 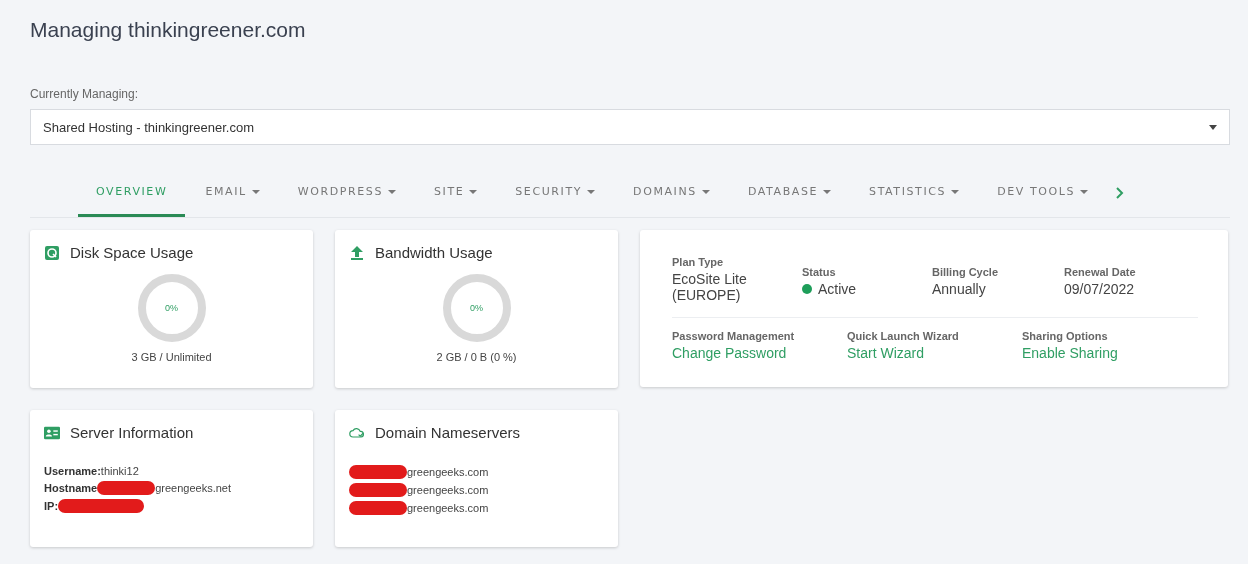 I want to click on field-label: Status, so click(x=819, y=272).